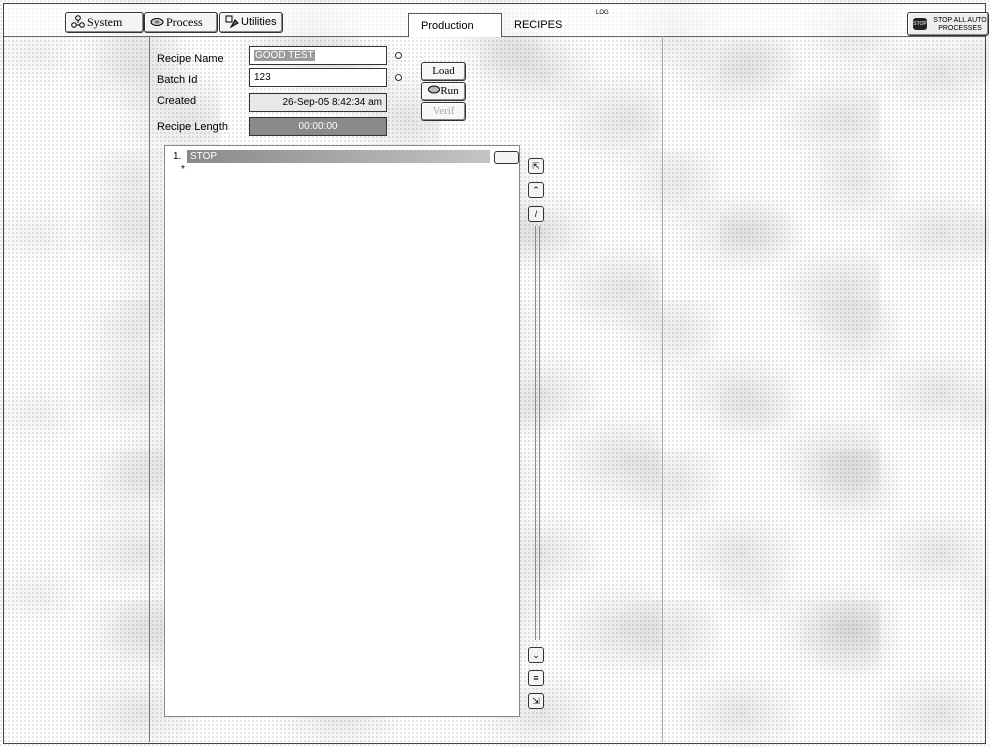 The width and height of the screenshot is (989, 747). What do you see at coordinates (920, 24) in the screenshot?
I see `stop-sign-icon: STOP` at bounding box center [920, 24].